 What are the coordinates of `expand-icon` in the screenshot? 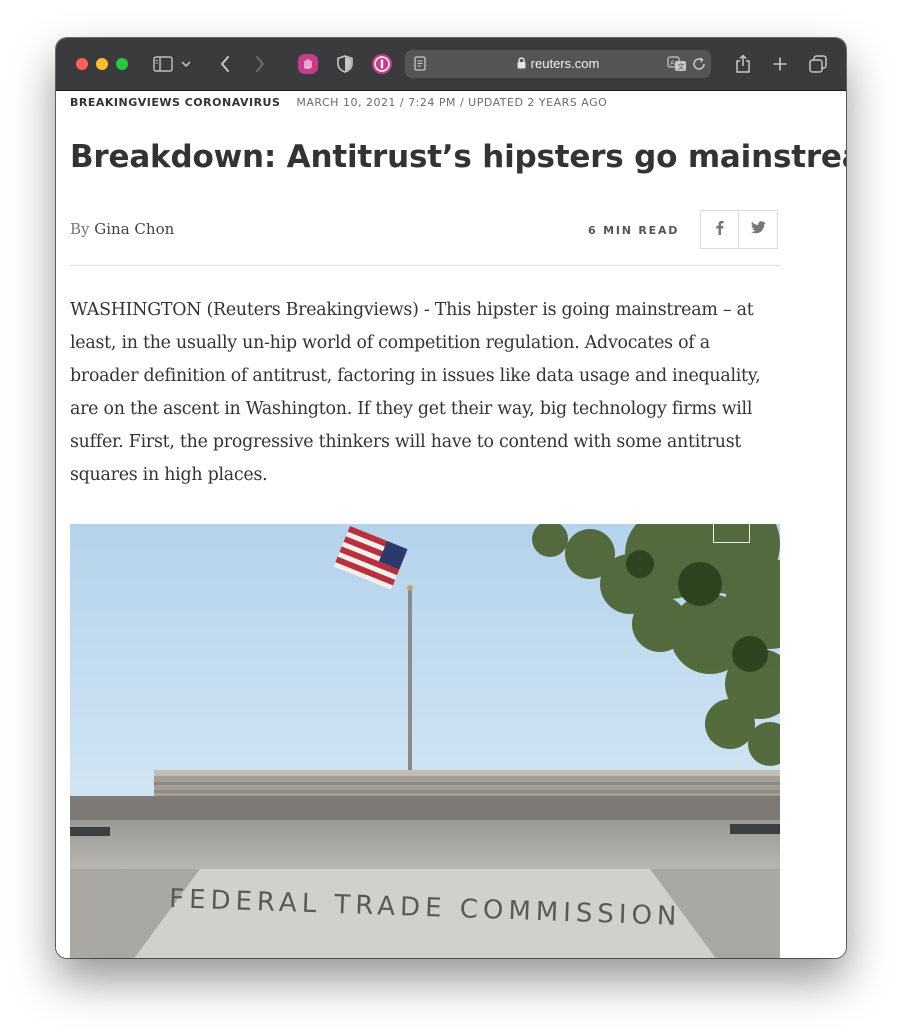 It's located at (732, 521).